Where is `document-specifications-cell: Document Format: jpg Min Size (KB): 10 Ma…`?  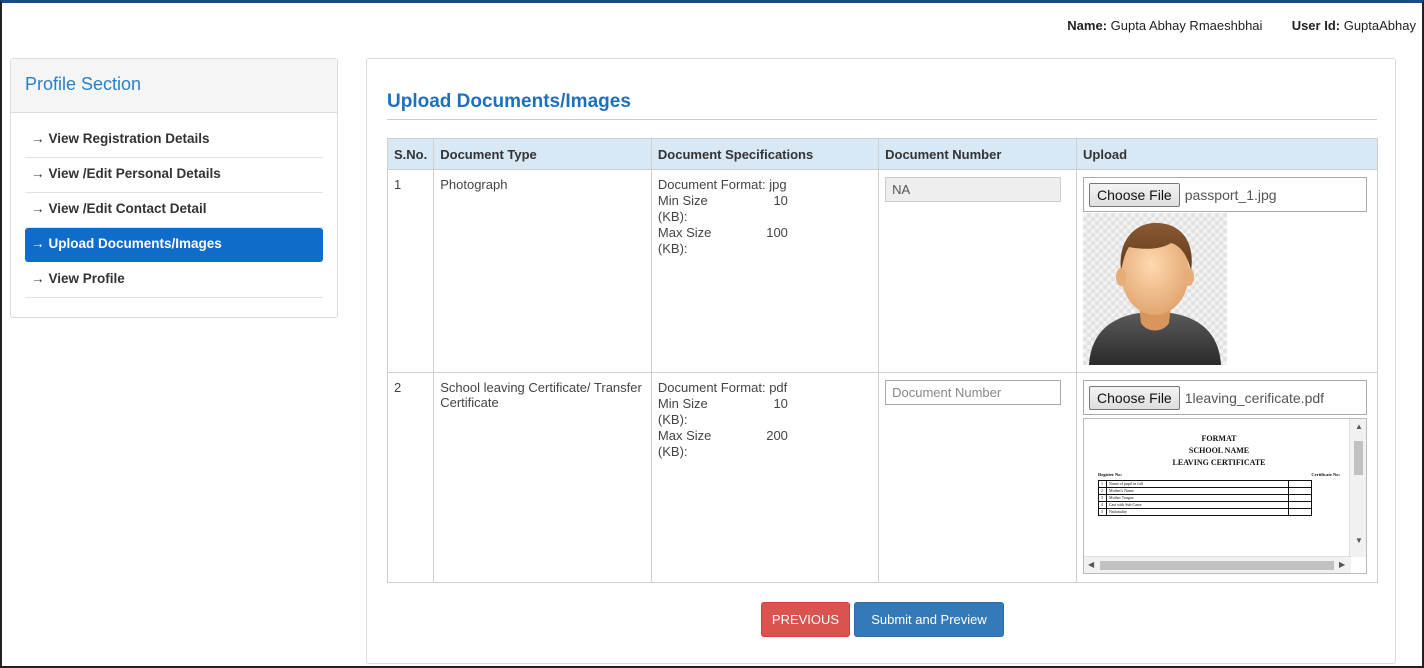 document-specifications-cell: Document Format: jpg Min Size (KB): 10 Ma… is located at coordinates (765, 271).